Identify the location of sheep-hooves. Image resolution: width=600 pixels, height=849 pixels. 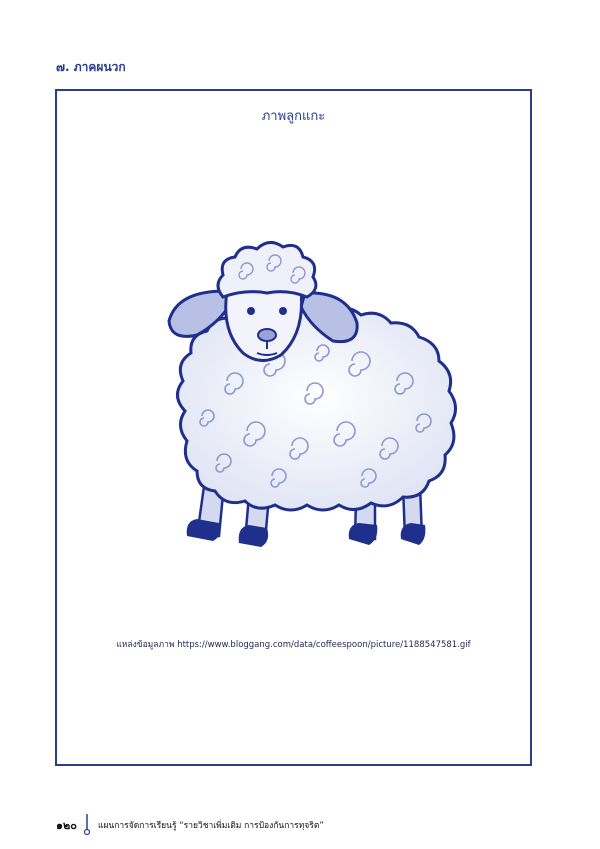
(306, 533).